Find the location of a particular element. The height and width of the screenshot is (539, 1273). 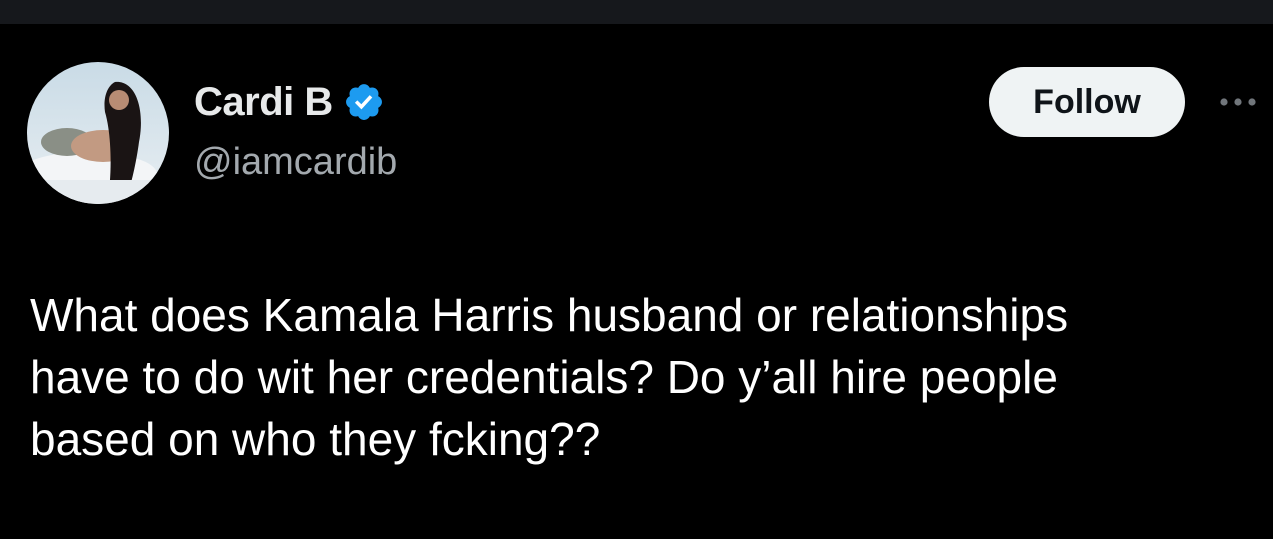

follow-button: Follow is located at coordinates (1087, 102).